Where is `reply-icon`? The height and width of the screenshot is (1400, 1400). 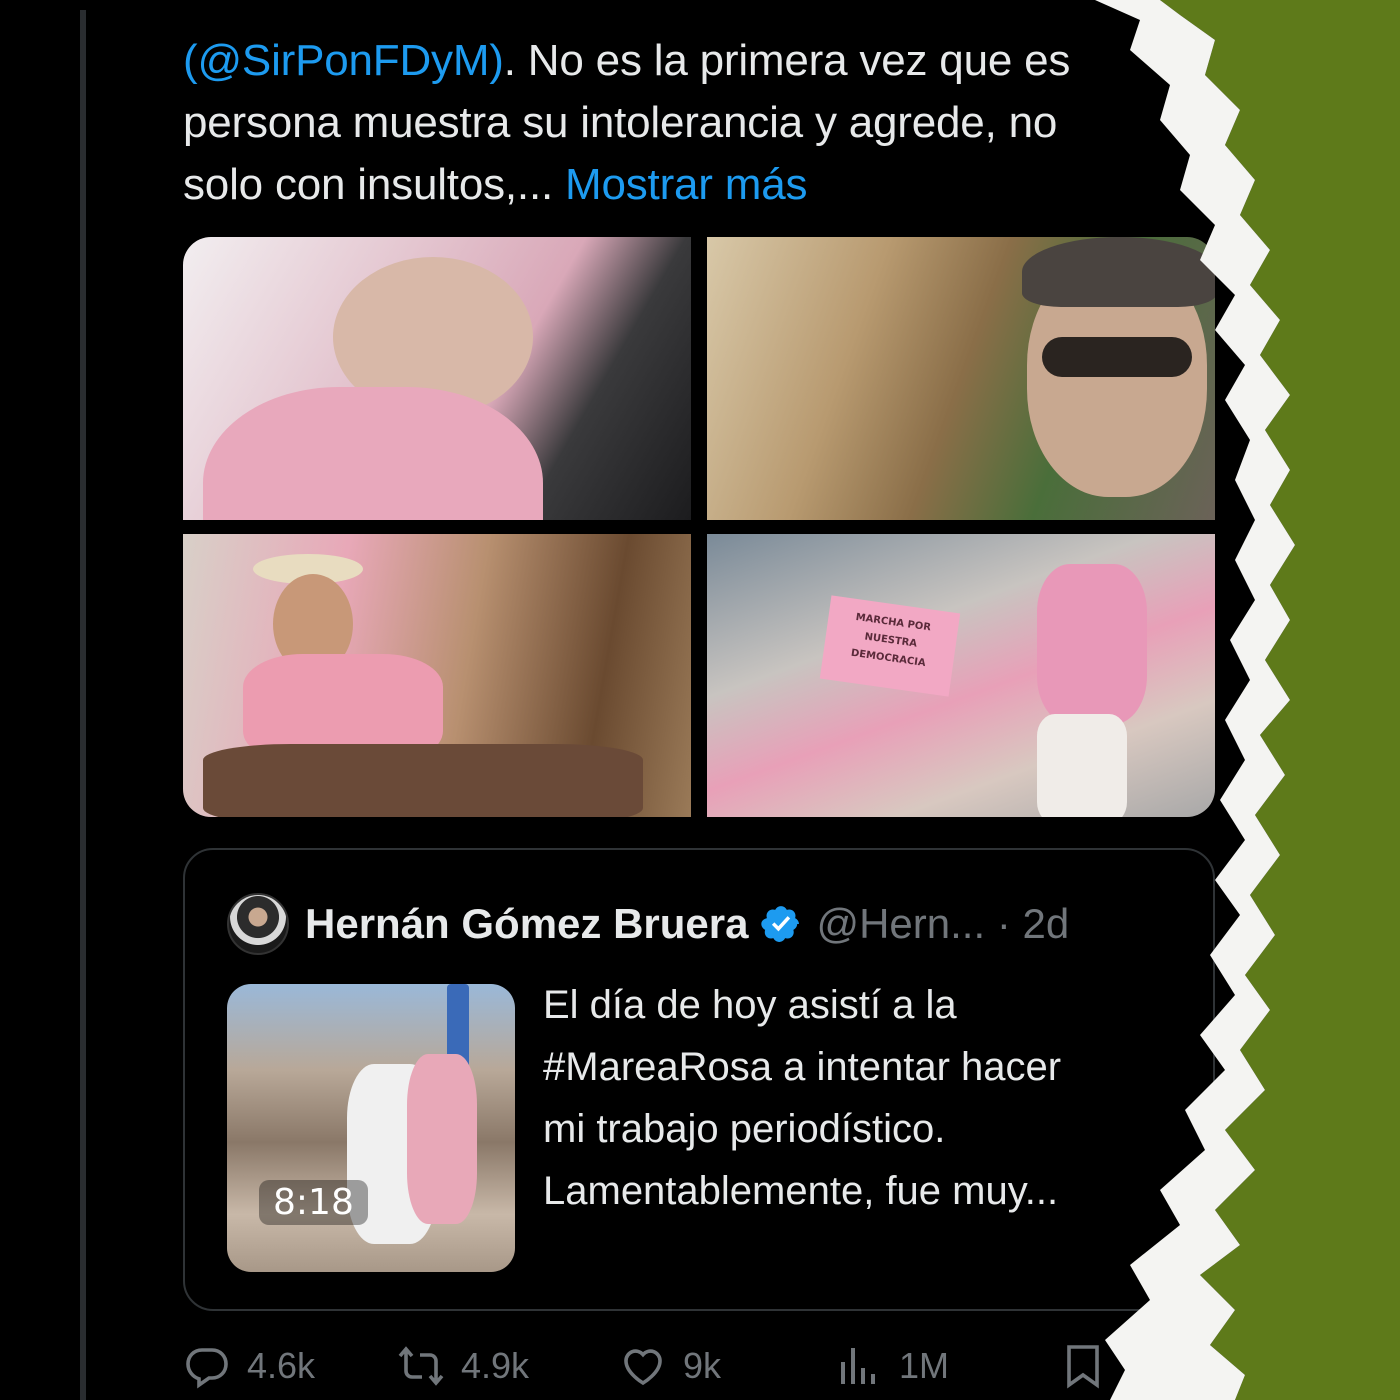
reply-icon is located at coordinates (207, 1368).